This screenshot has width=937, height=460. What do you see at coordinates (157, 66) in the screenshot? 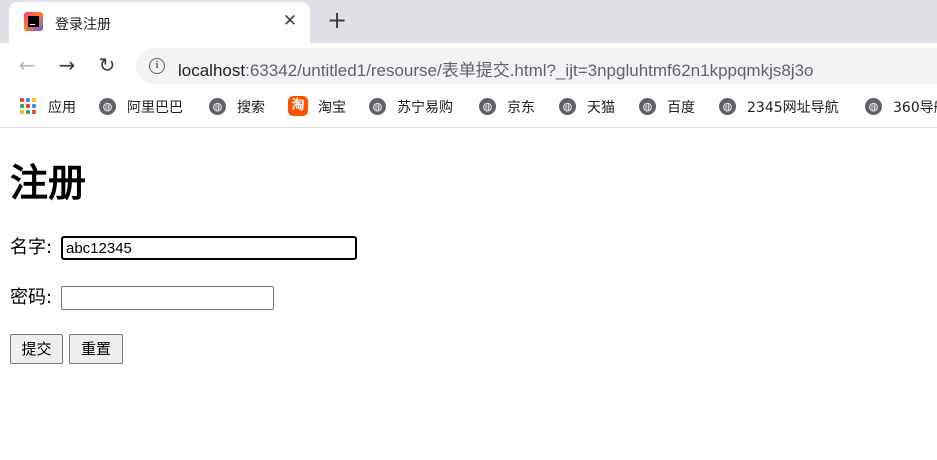
I see `info-icon: i` at bounding box center [157, 66].